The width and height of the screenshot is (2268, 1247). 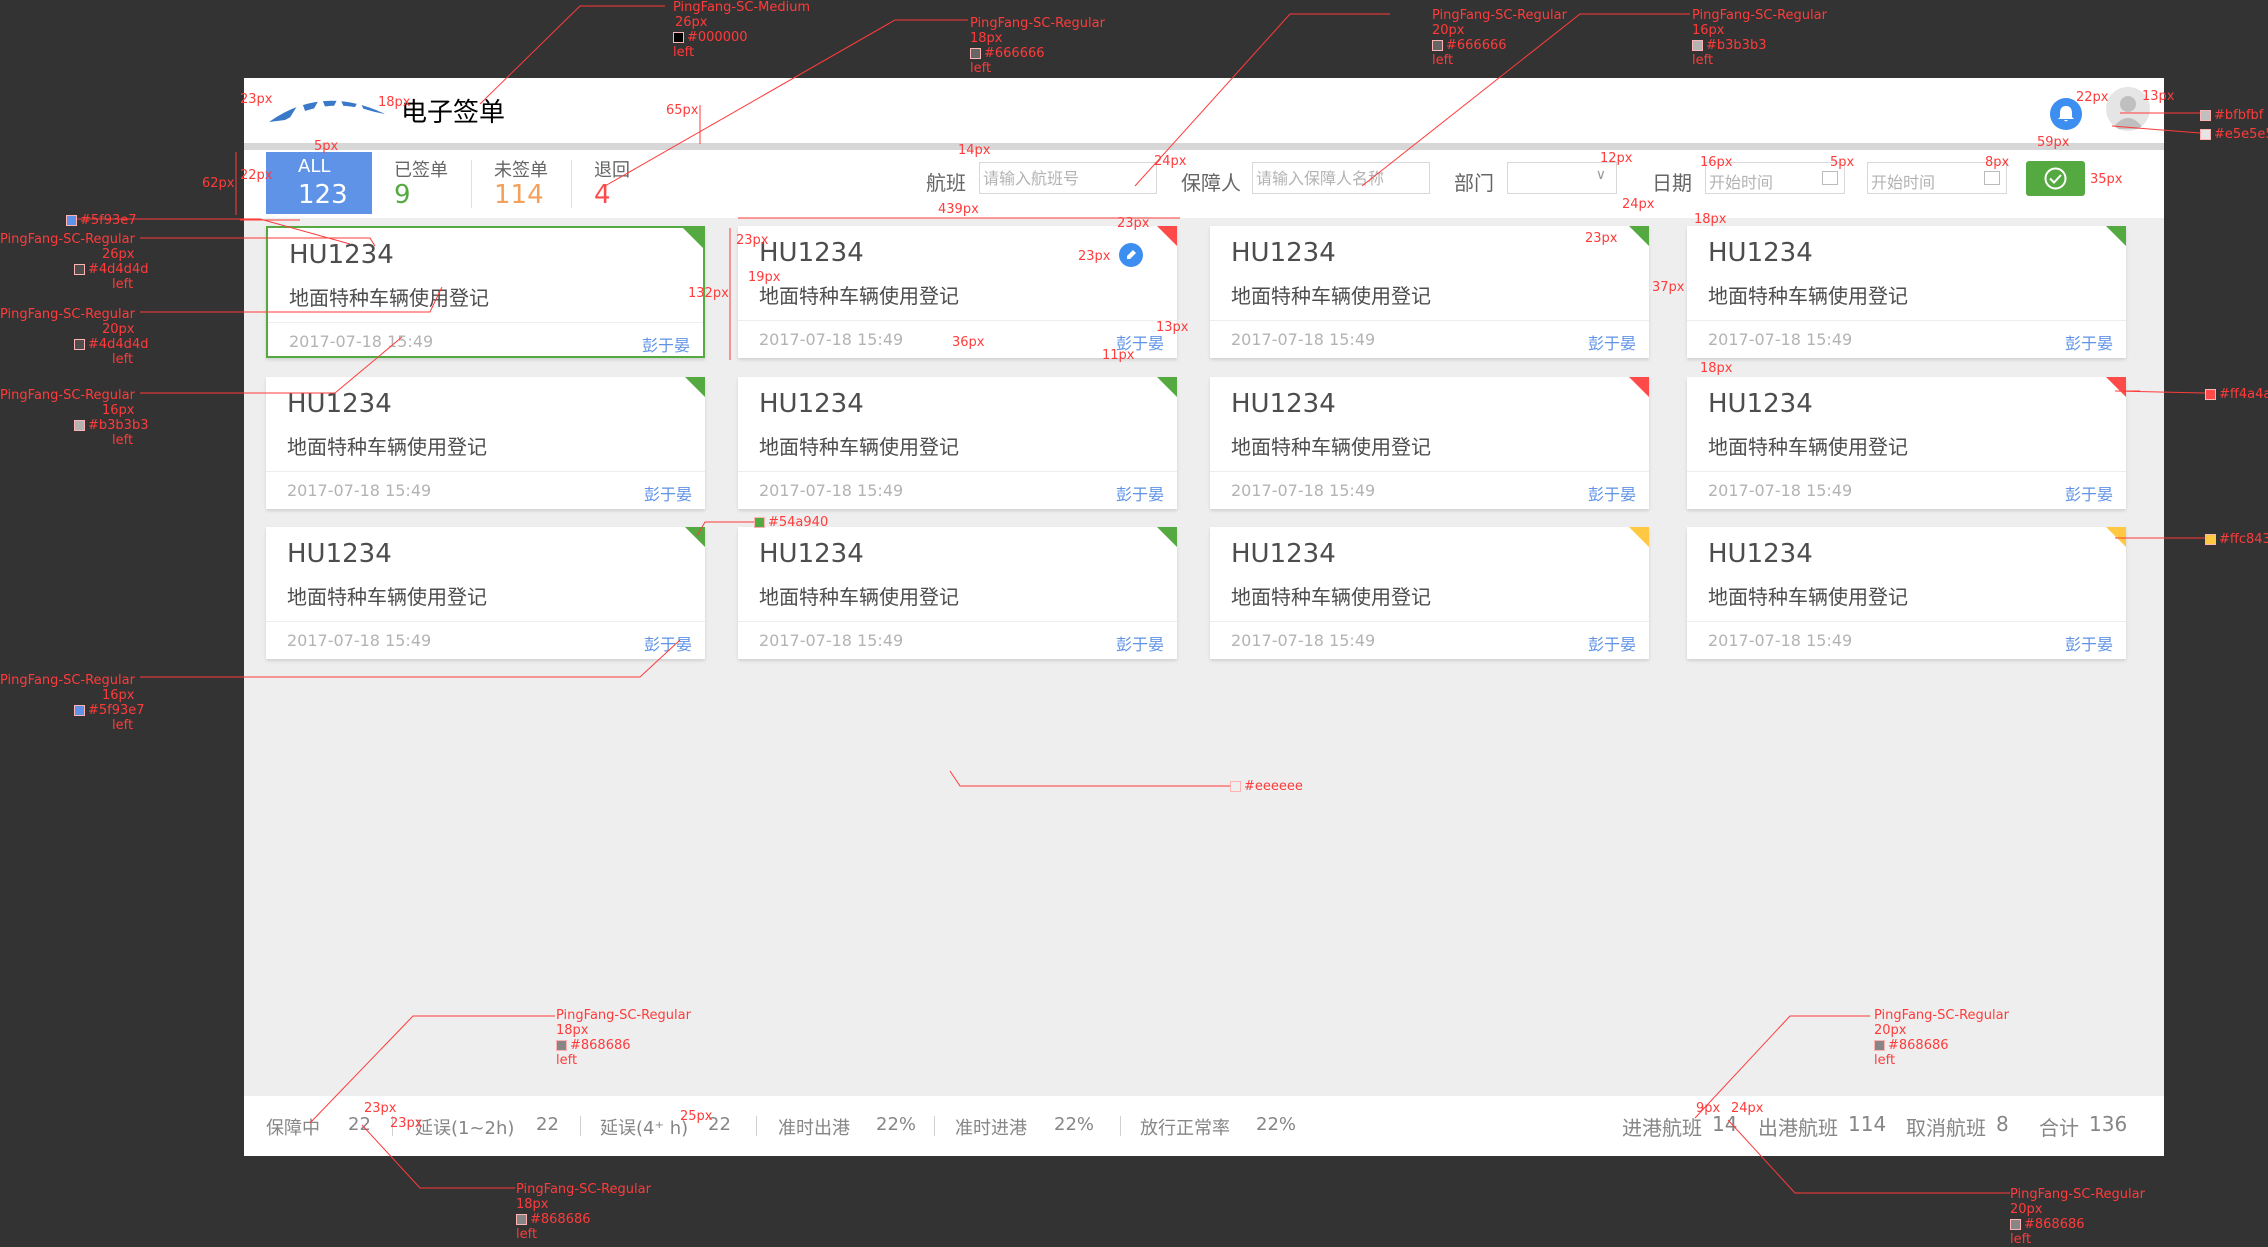 I want to click on stat-value: 22%, so click(x=896, y=1124).